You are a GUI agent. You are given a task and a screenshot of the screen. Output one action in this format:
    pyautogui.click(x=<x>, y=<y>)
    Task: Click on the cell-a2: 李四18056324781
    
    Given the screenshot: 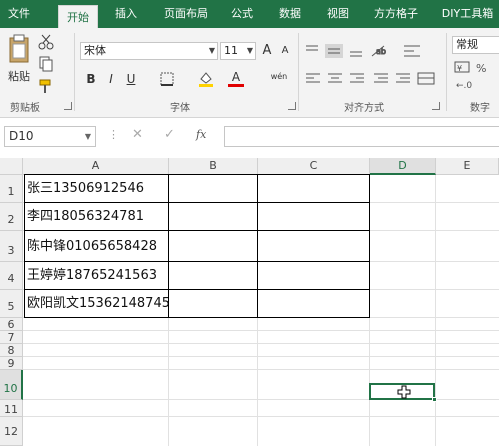 What is the action you would take?
    pyautogui.click(x=96, y=217)
    